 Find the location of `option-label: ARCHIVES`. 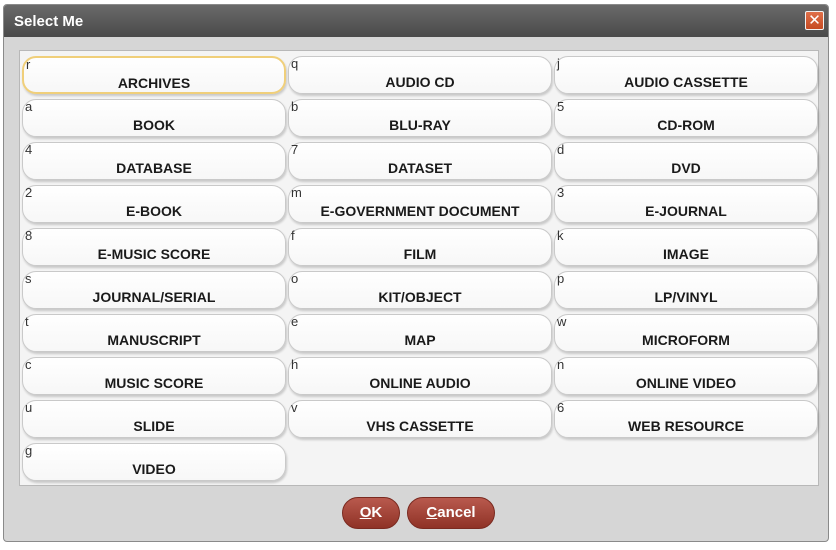

option-label: ARCHIVES is located at coordinates (154, 83).